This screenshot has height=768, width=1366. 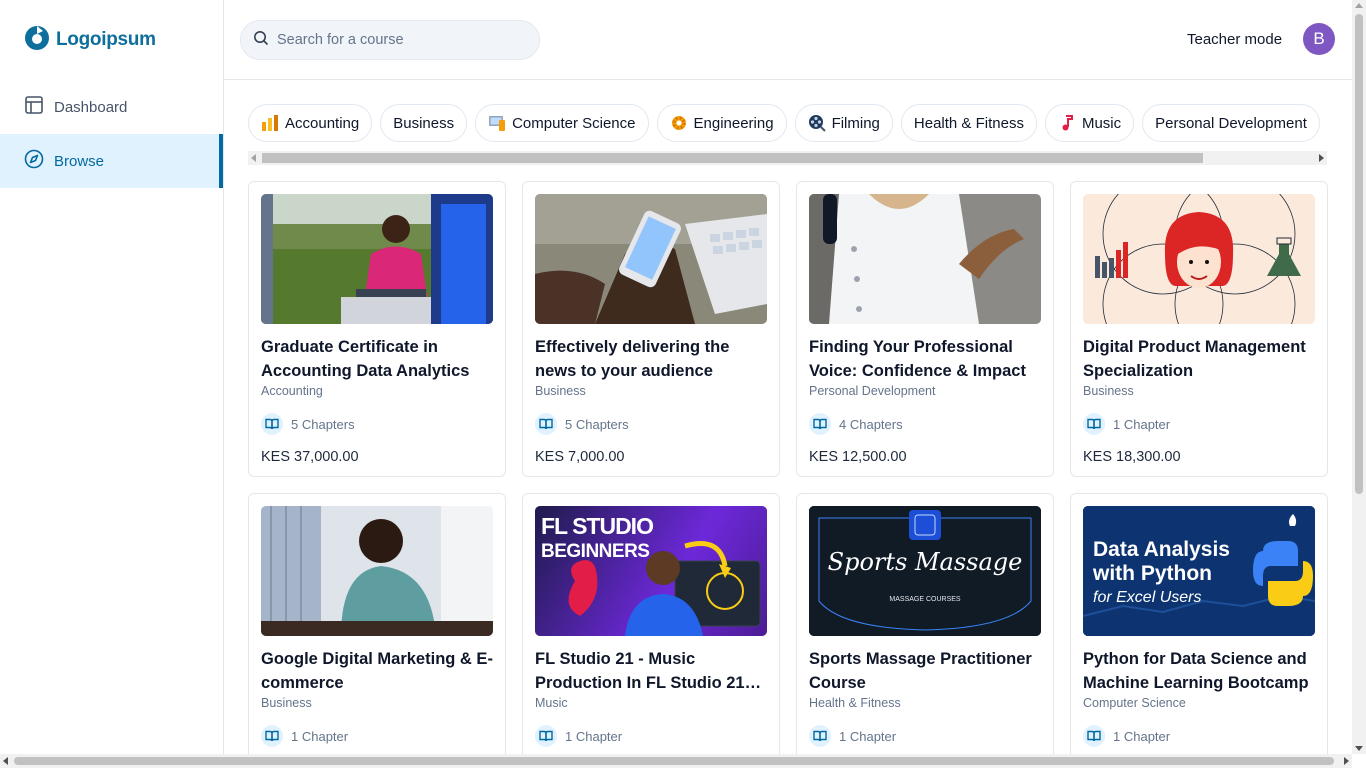 I want to click on compass-icon, so click(x=34, y=161).